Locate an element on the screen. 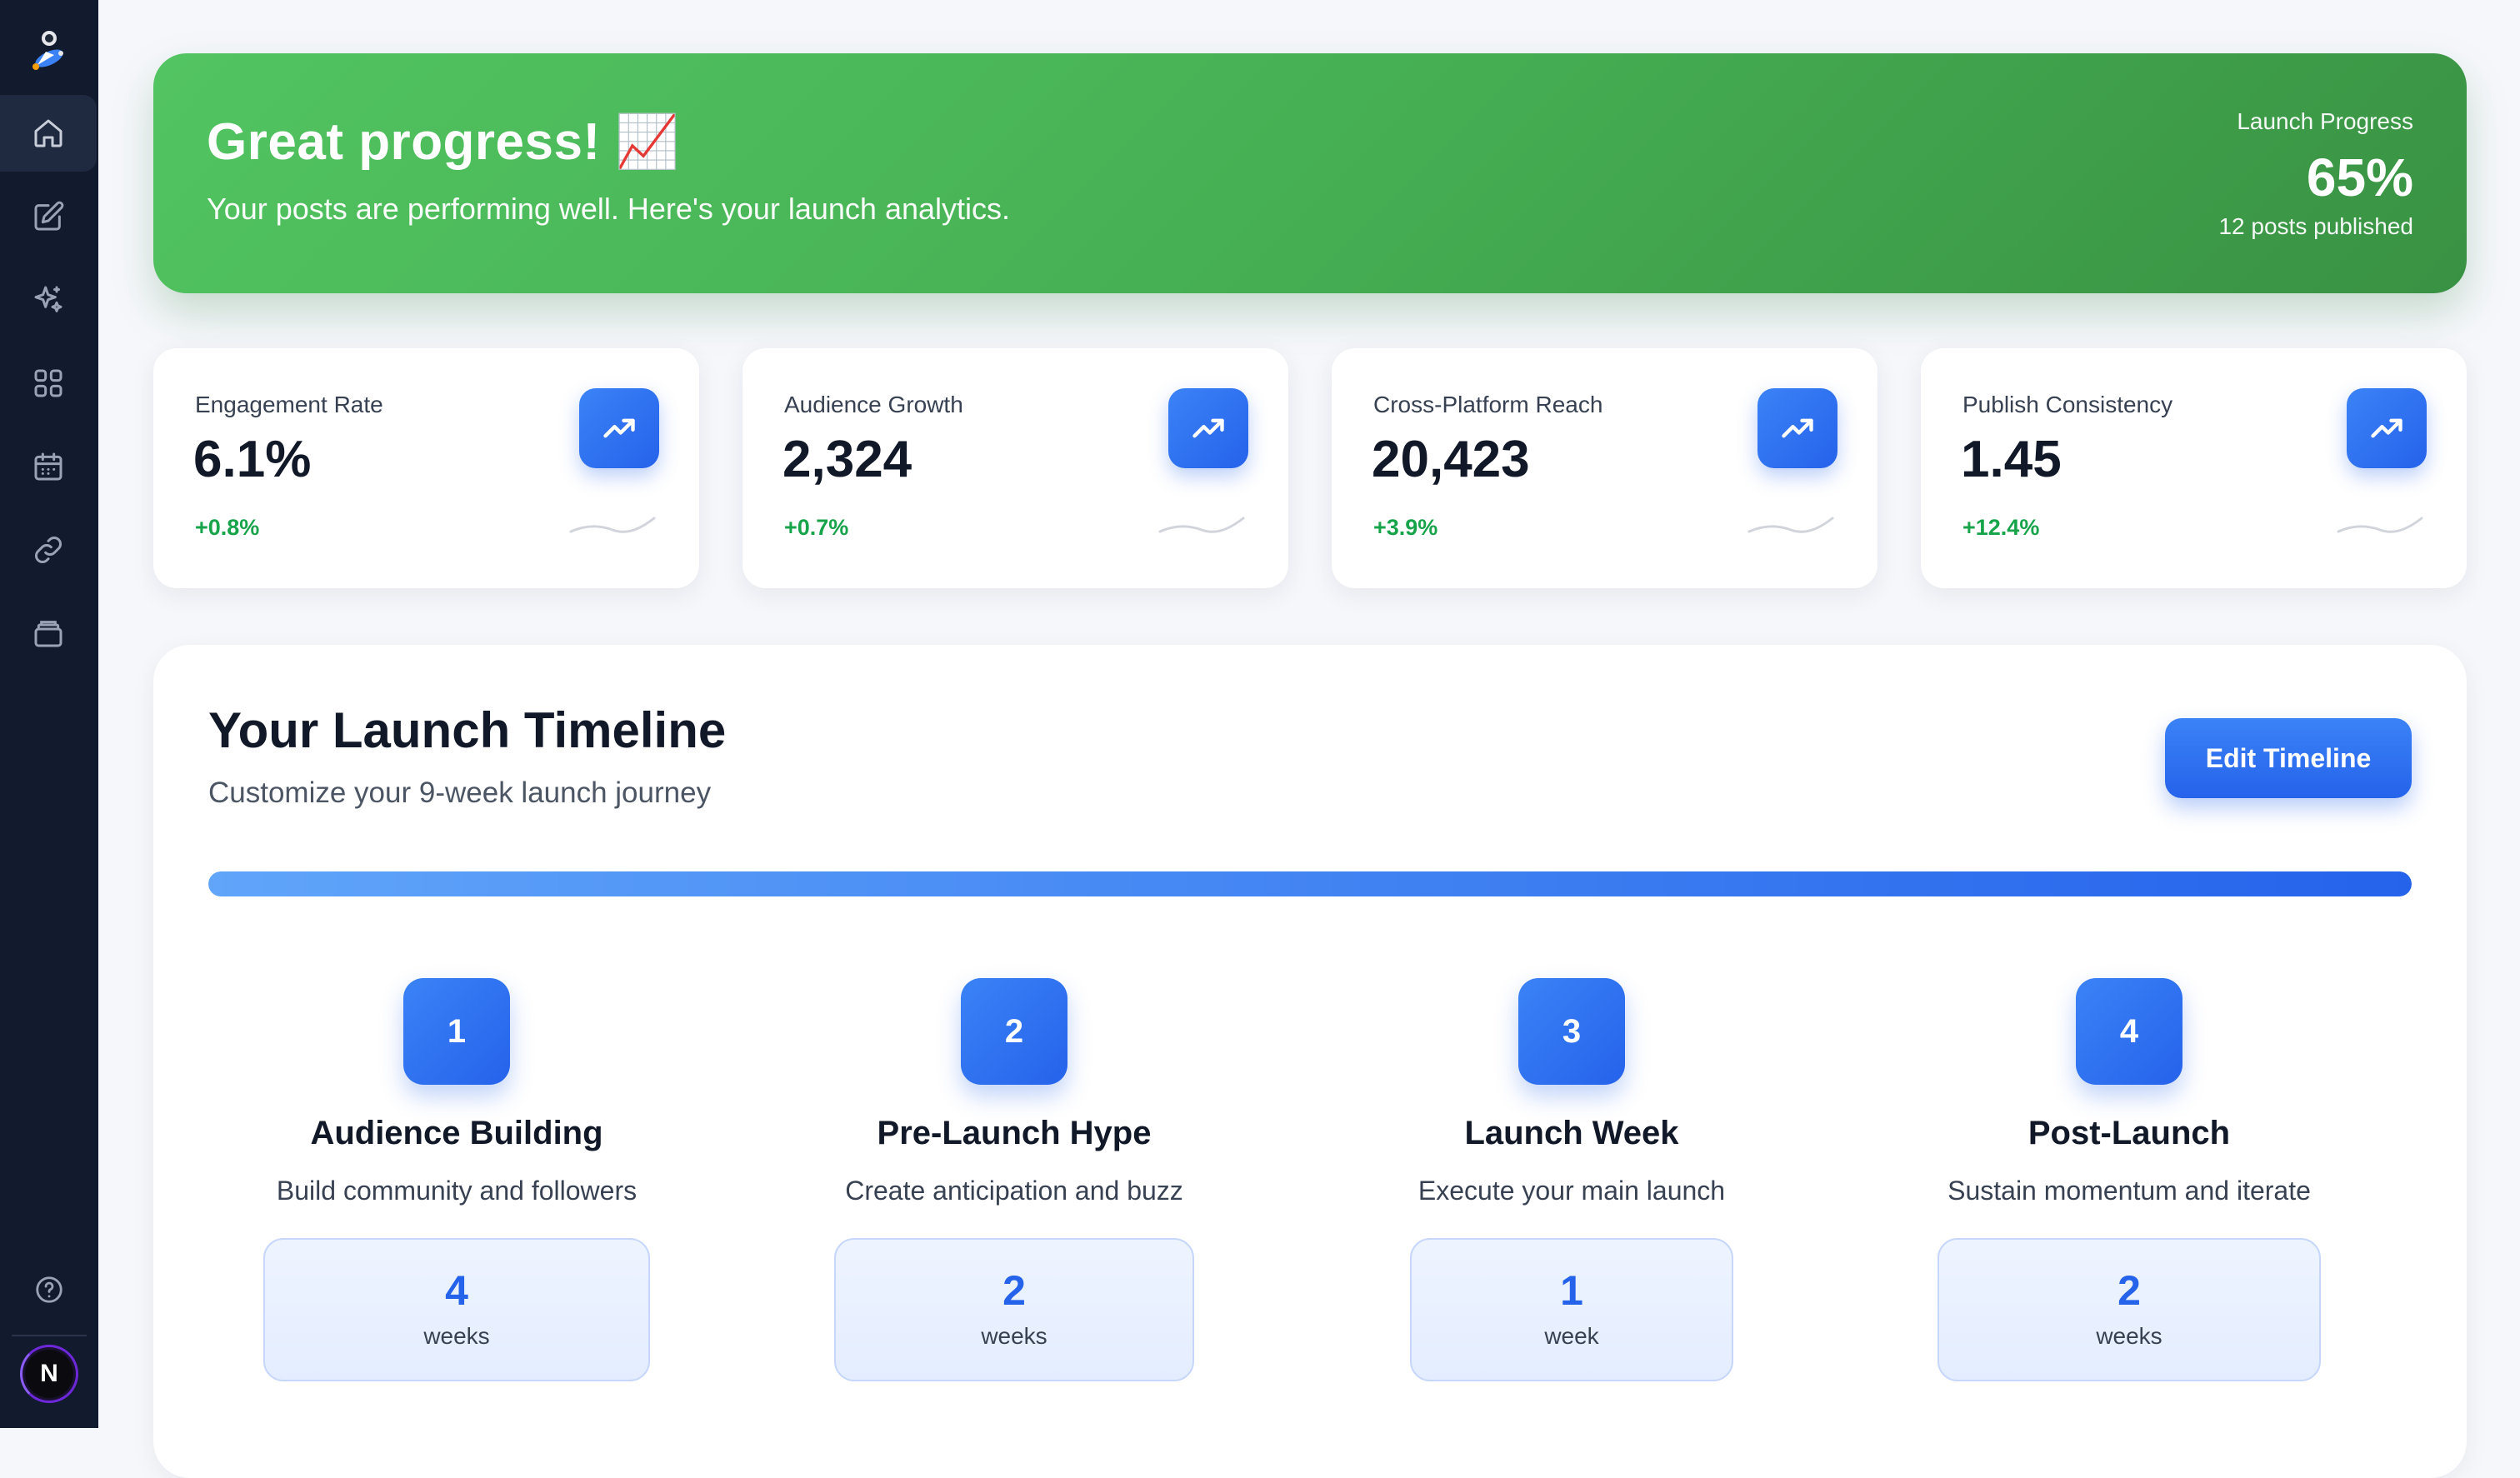 The image size is (2520, 1478). sidebar-divider is located at coordinates (49, 1336).